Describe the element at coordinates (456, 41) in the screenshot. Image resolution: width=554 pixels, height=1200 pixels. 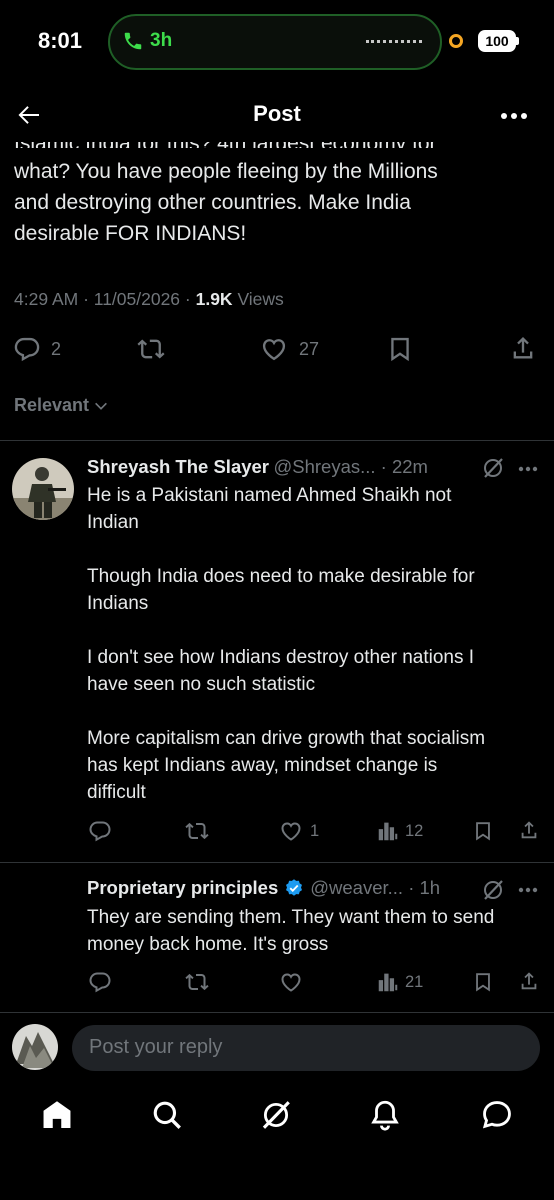
I see `mic-indicator-icon` at that location.